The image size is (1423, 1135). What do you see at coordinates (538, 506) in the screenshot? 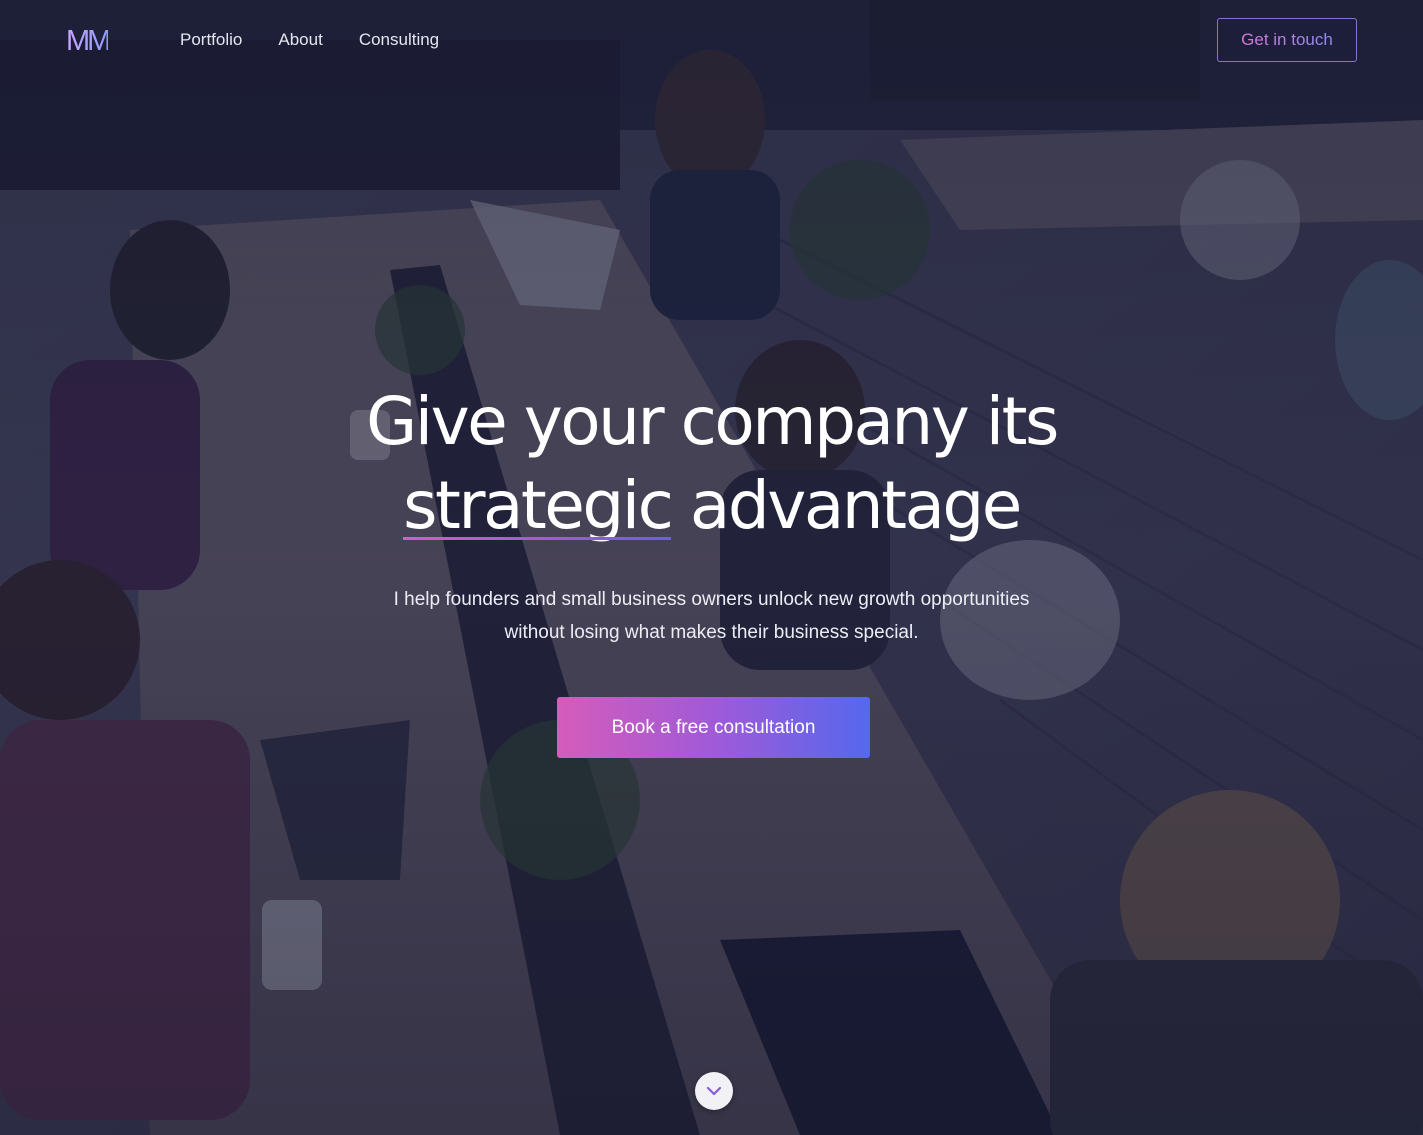
I see `headline-accent-word: strategic` at bounding box center [538, 506].